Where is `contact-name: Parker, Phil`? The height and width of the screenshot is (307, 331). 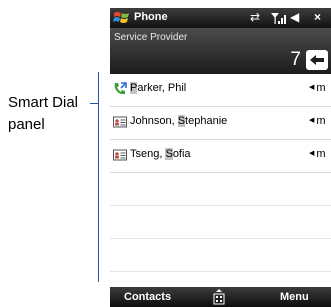
contact-name: Parker, Phil is located at coordinates (158, 88).